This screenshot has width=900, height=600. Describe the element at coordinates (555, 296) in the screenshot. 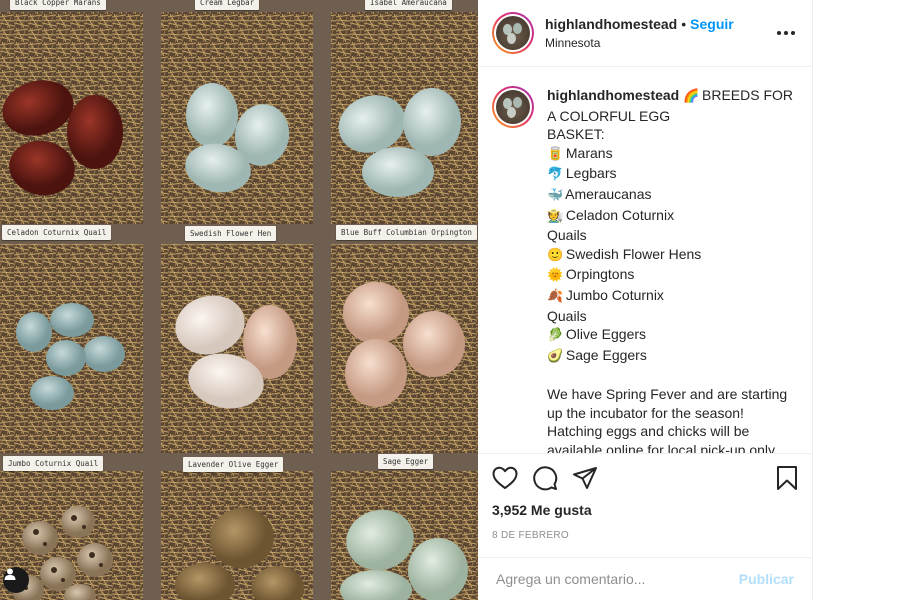

I see `leaves-emoji: 🍂` at that location.